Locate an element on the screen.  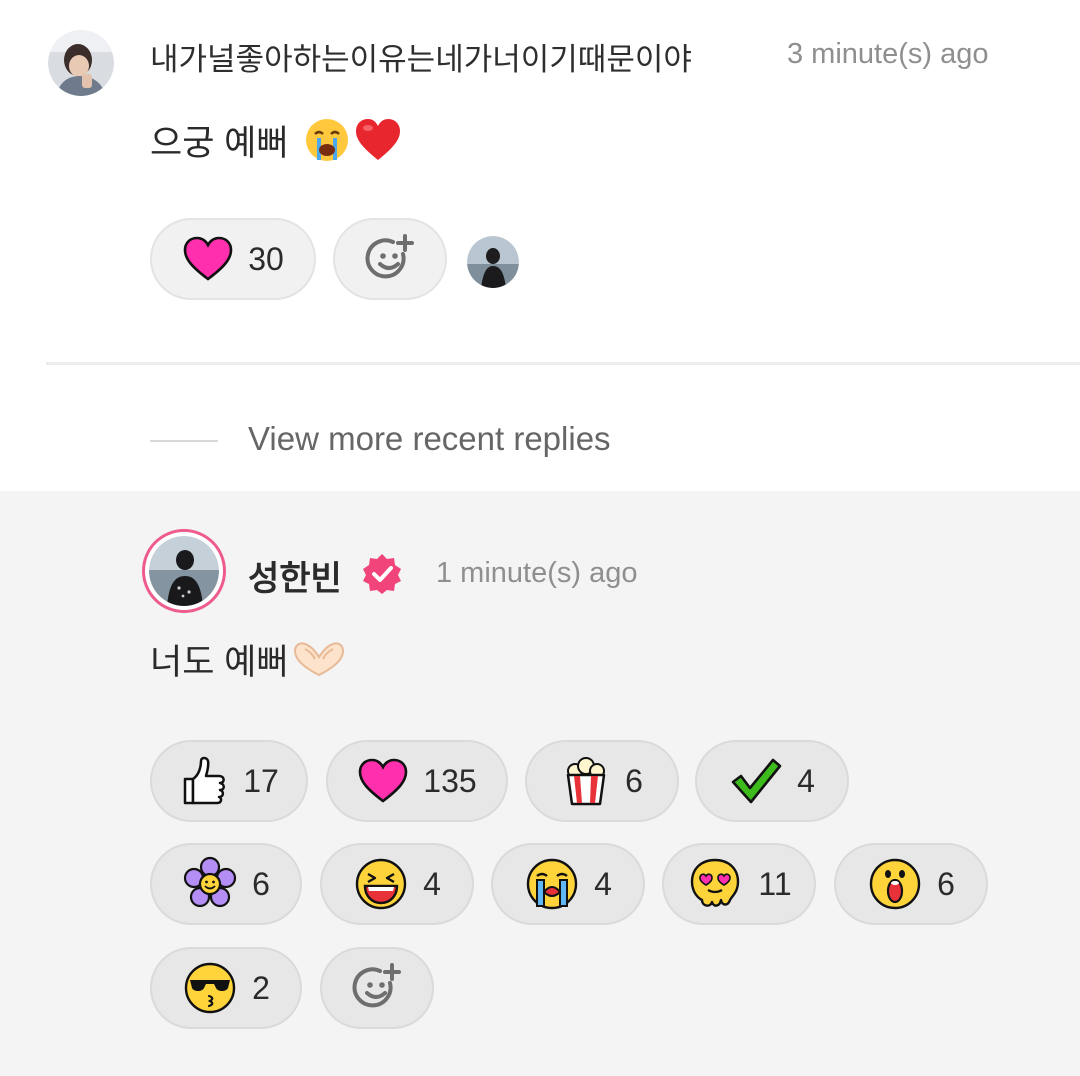
red-heart-icon is located at coordinates (377, 139).